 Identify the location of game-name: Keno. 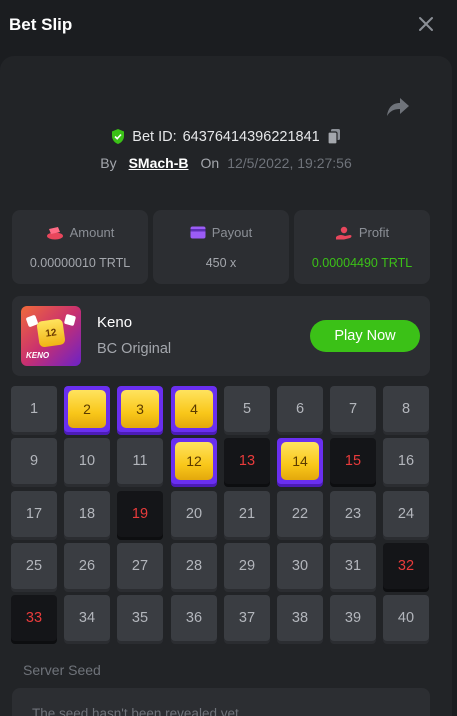
(115, 322).